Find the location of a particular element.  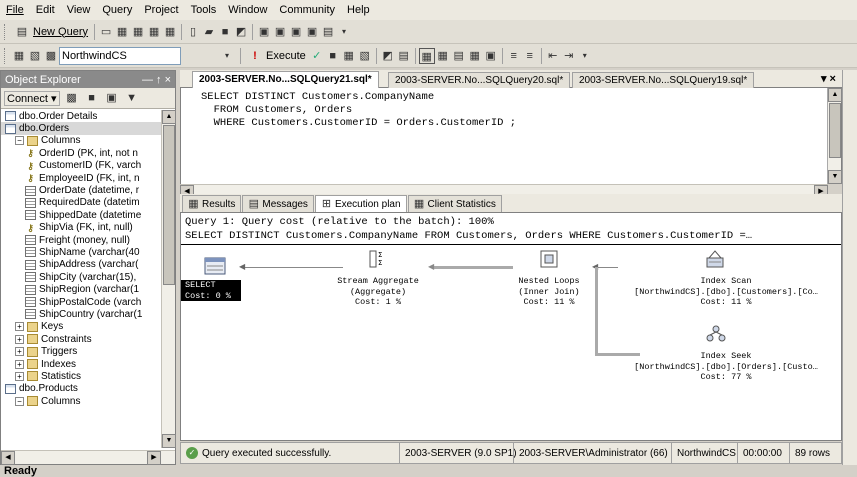

dmx-query-icon: ▦ is located at coordinates (154, 32).